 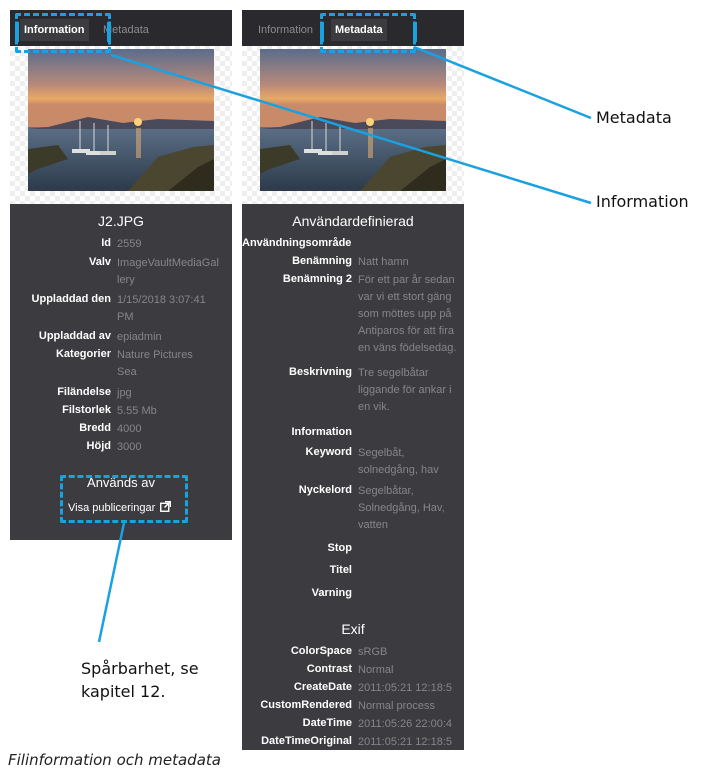 What do you see at coordinates (373, 652) in the screenshot?
I see `colorspace-value: sRGB` at bounding box center [373, 652].